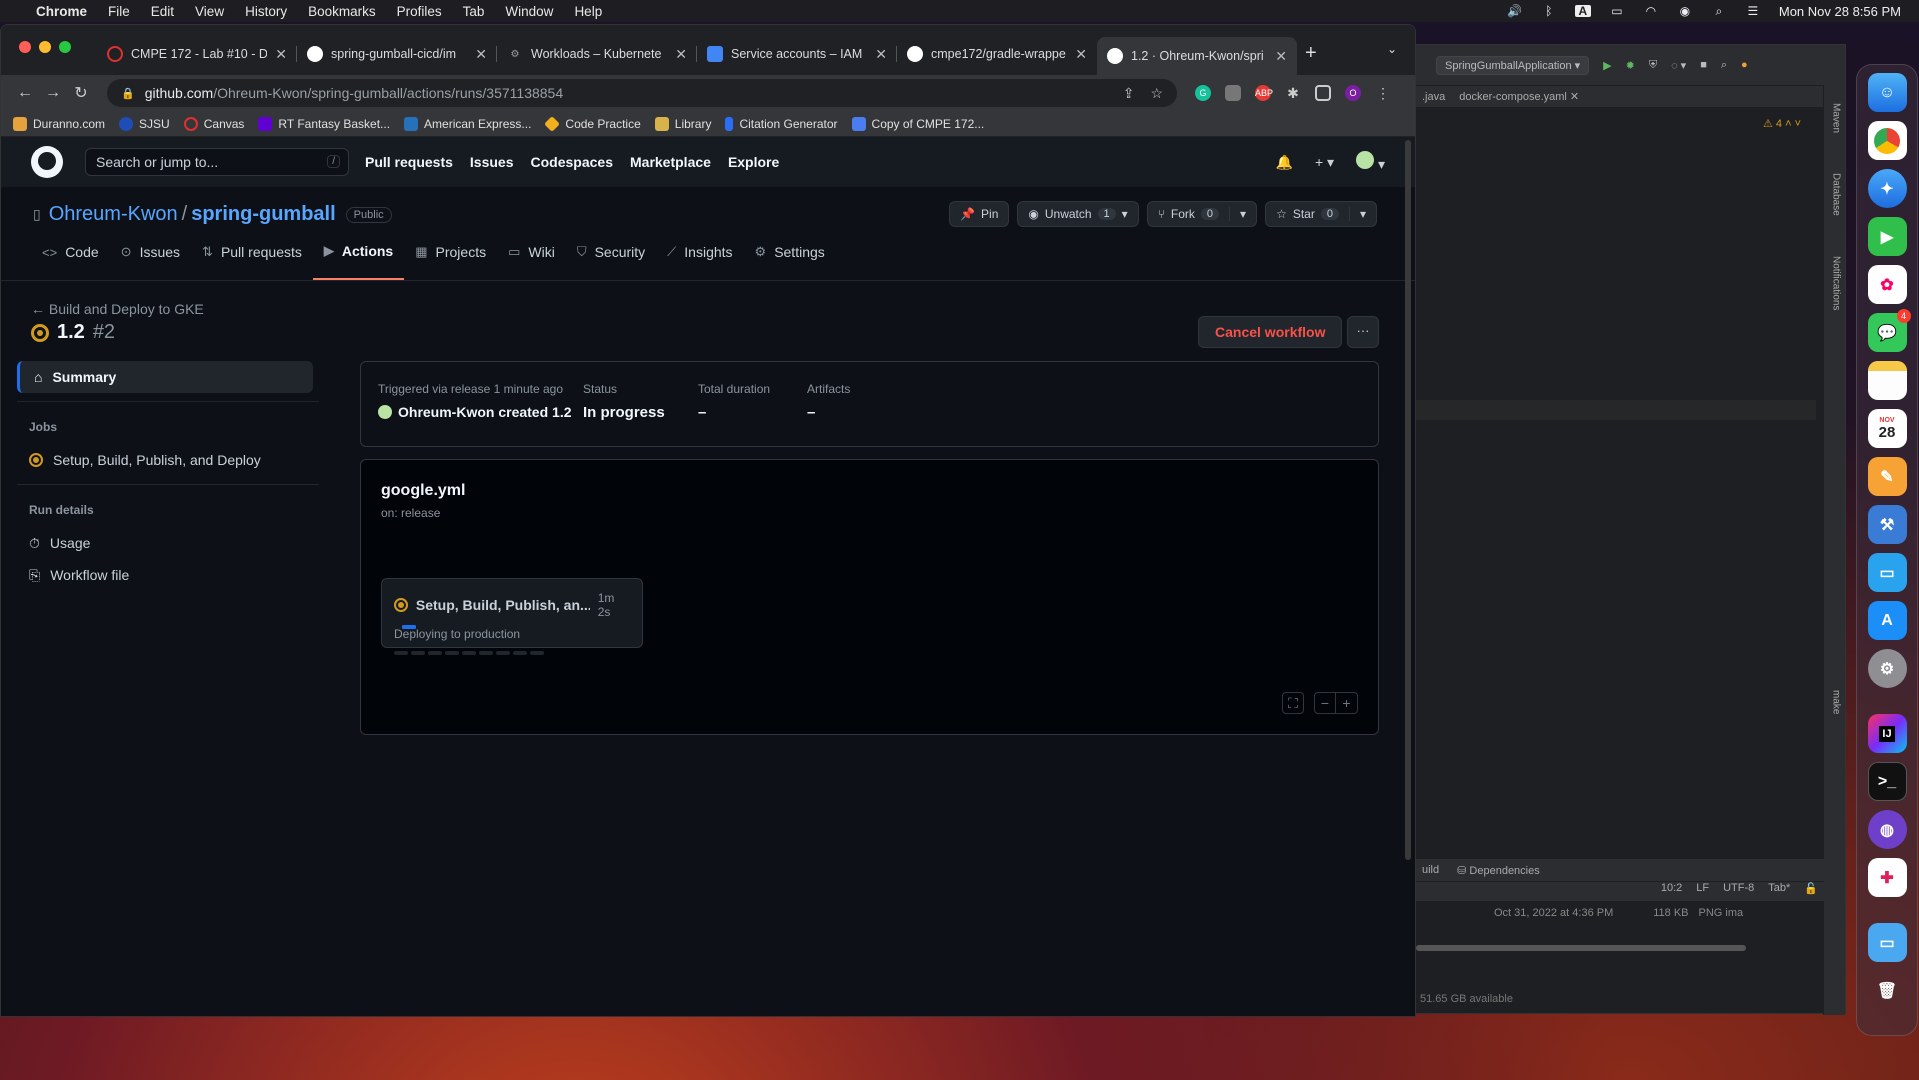  I want to click on sidebar-item-workflow-file: ⎘ Workflow file, so click(168, 575).